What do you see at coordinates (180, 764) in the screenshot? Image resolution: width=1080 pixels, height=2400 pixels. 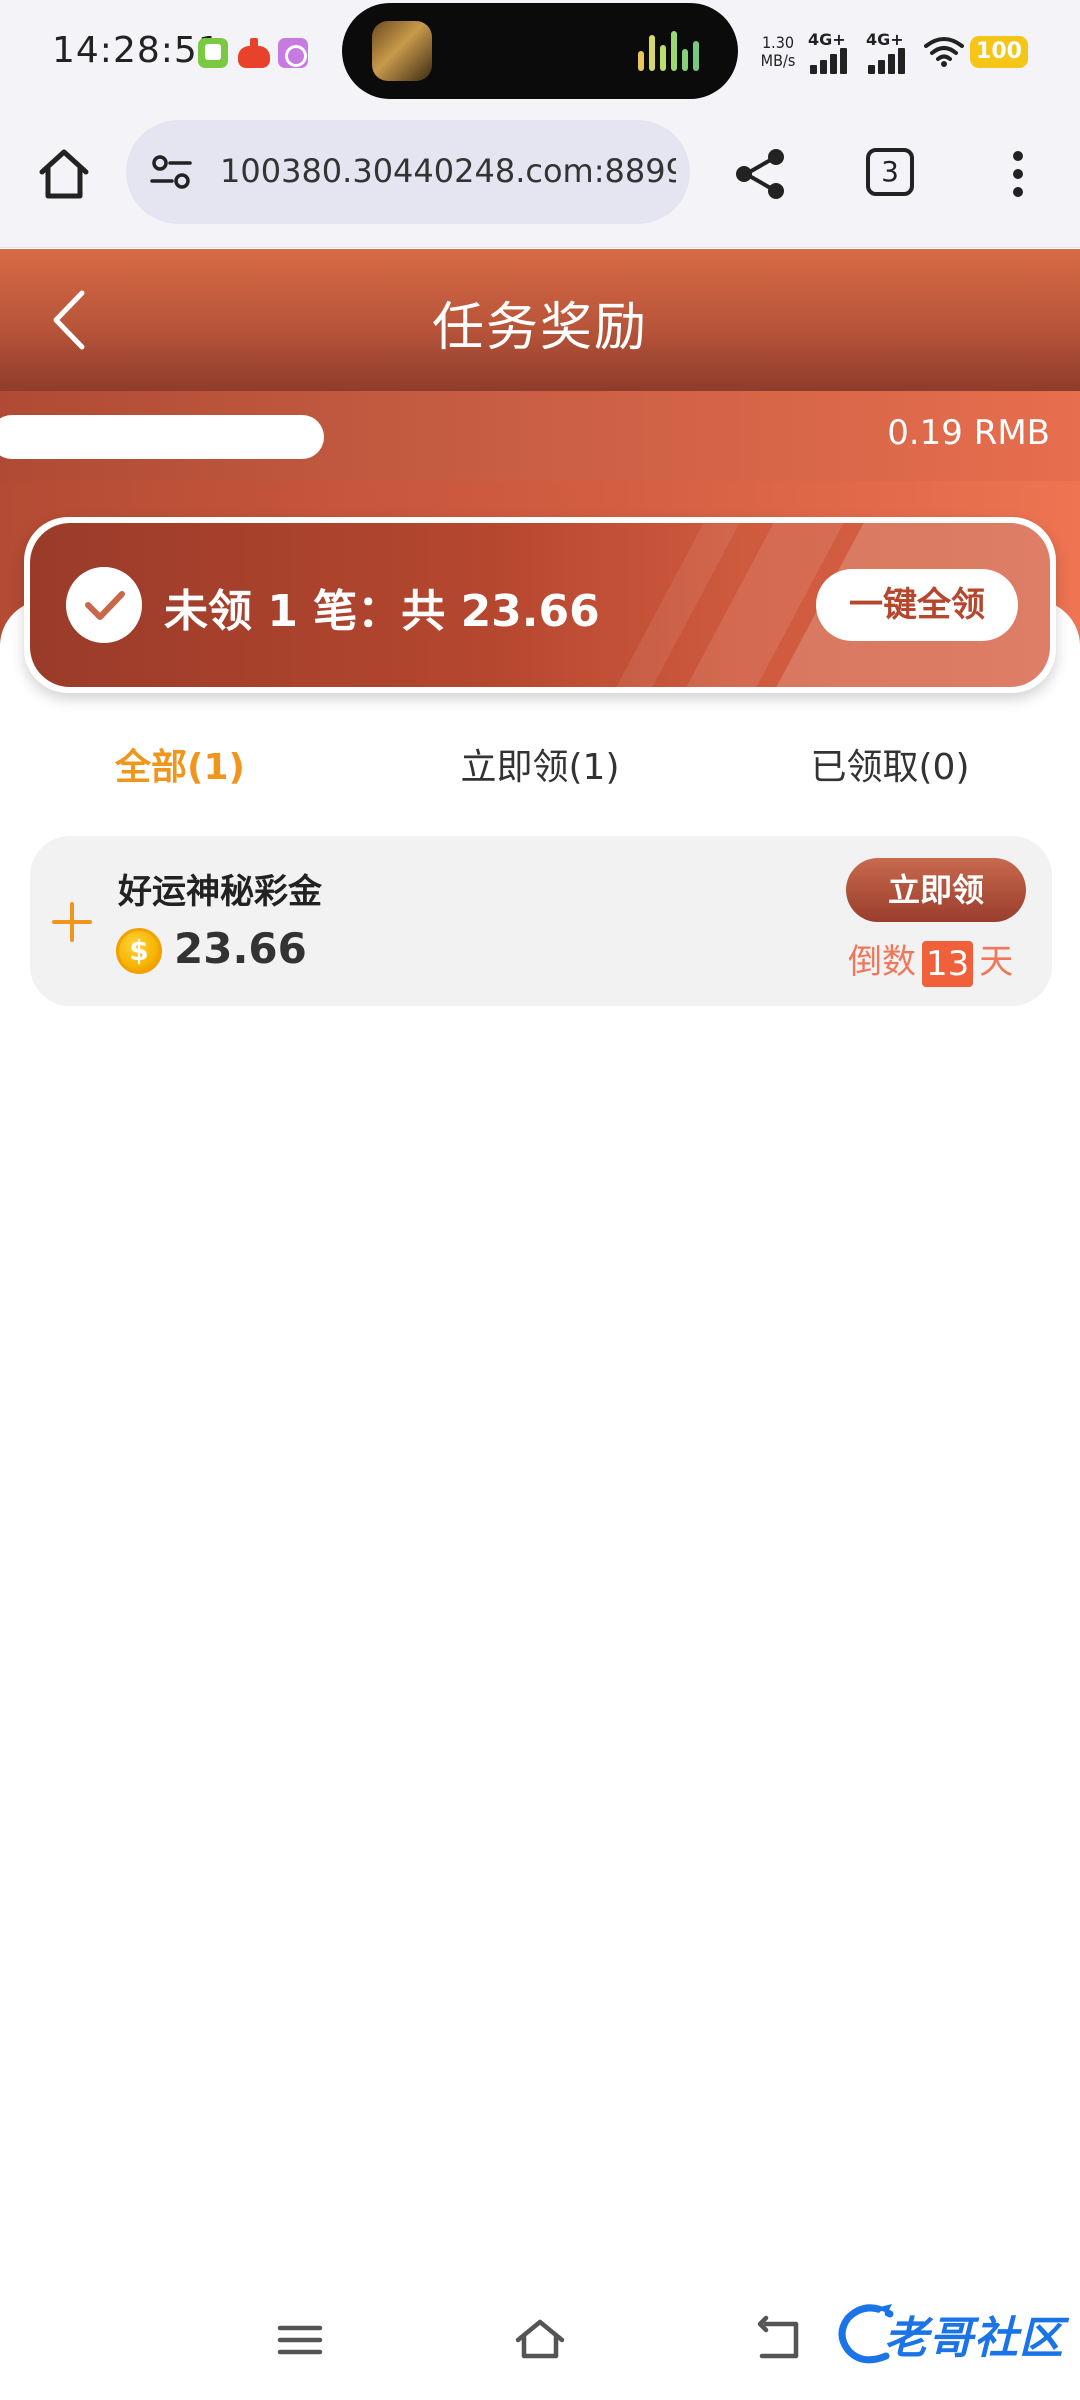 I see `tab-all: 全部(1)` at bounding box center [180, 764].